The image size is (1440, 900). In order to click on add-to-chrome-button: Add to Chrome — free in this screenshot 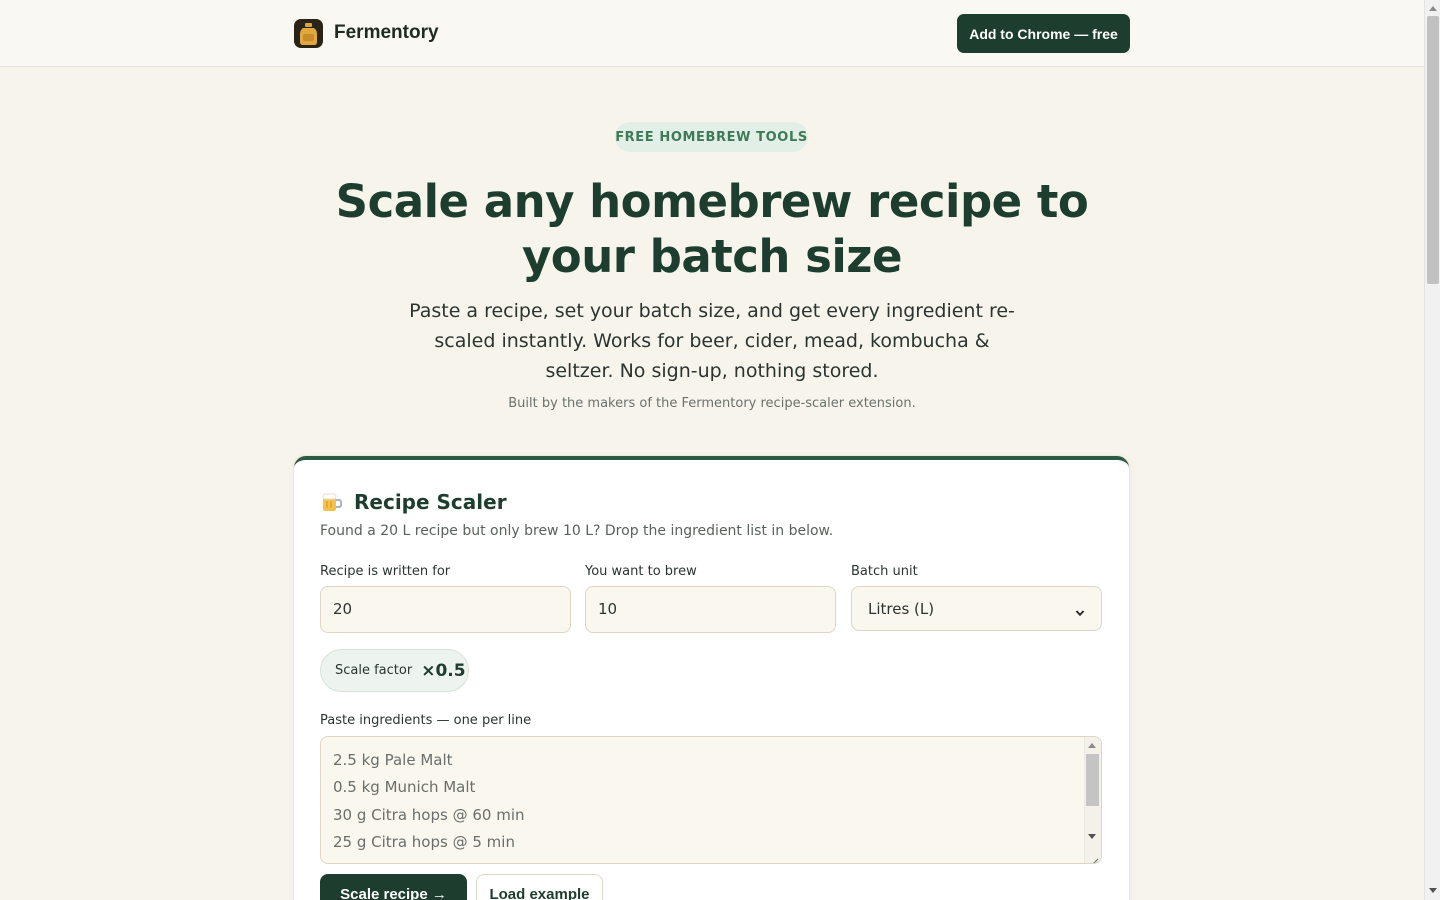, I will do `click(1043, 33)`.